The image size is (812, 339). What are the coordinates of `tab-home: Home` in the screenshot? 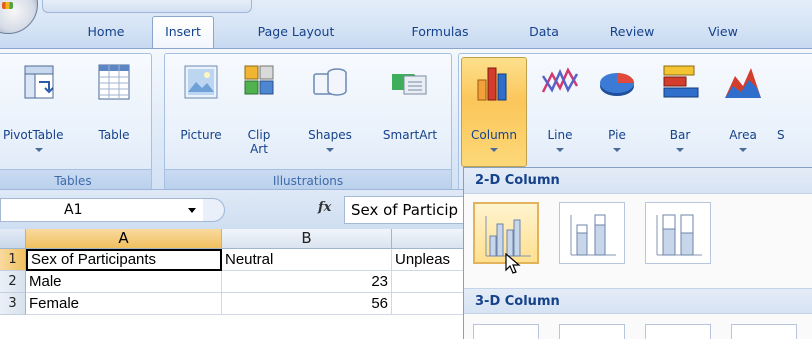 It's located at (106, 32).